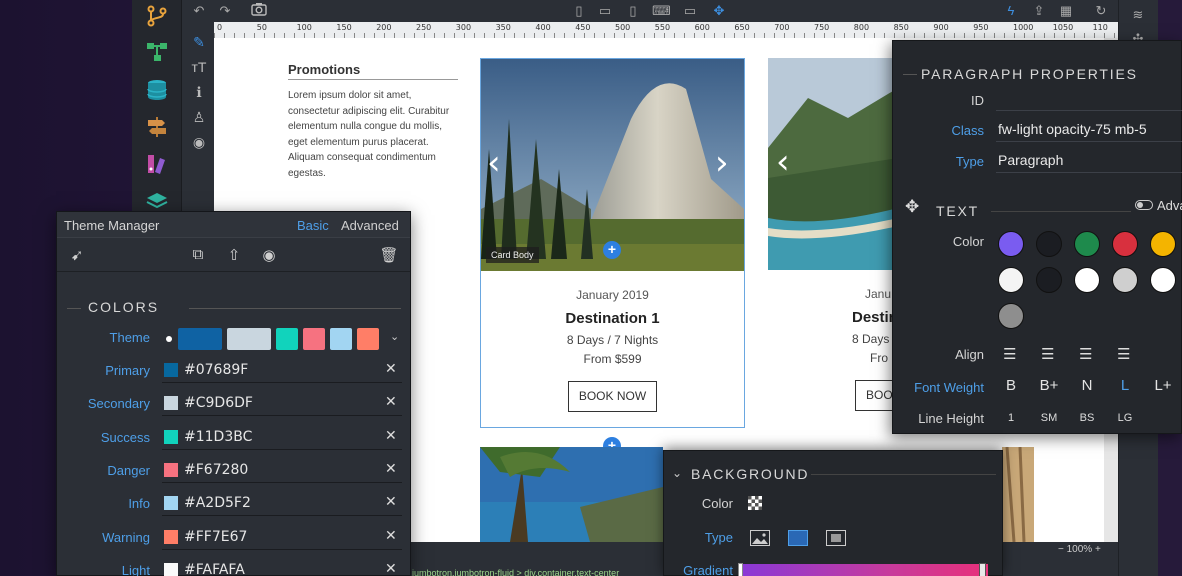 The height and width of the screenshot is (576, 1182). I want to click on qr-code-icon: ▦, so click(1066, 11).